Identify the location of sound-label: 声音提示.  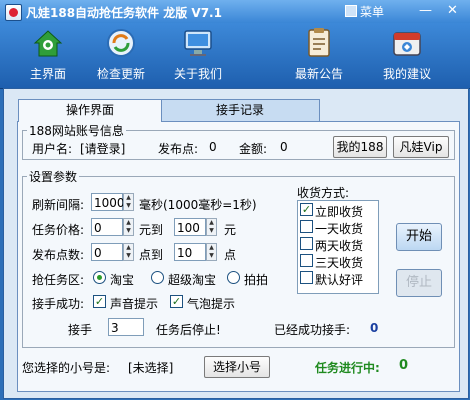
(134, 304).